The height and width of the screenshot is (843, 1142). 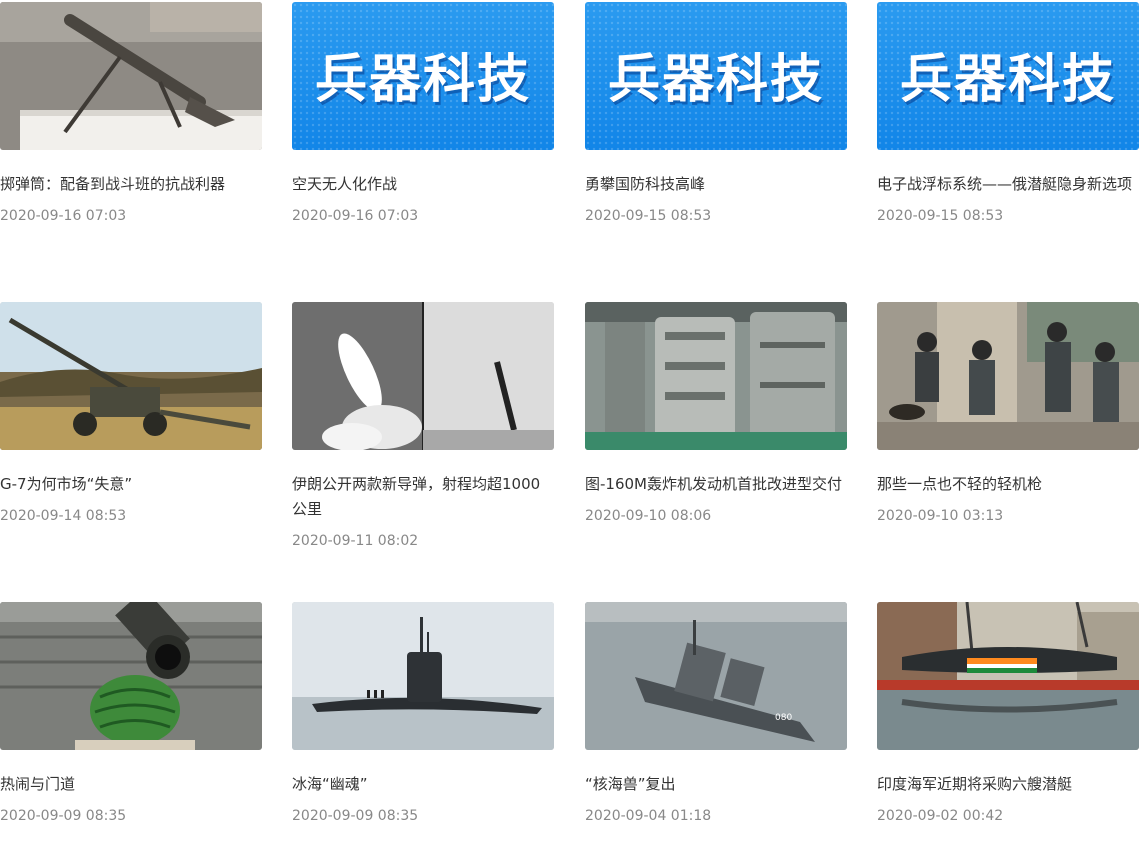 What do you see at coordinates (63, 516) in the screenshot?
I see `article-date: 2020-09-14 08:53` at bounding box center [63, 516].